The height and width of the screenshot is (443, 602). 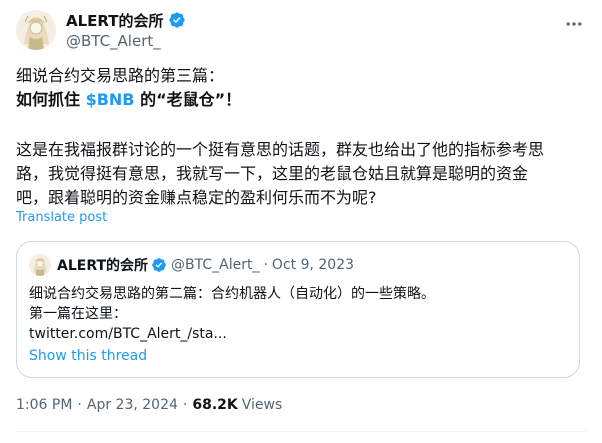 What do you see at coordinates (215, 265) in the screenshot?
I see `quoted-author-handle: @BTC_Alert_` at bounding box center [215, 265].